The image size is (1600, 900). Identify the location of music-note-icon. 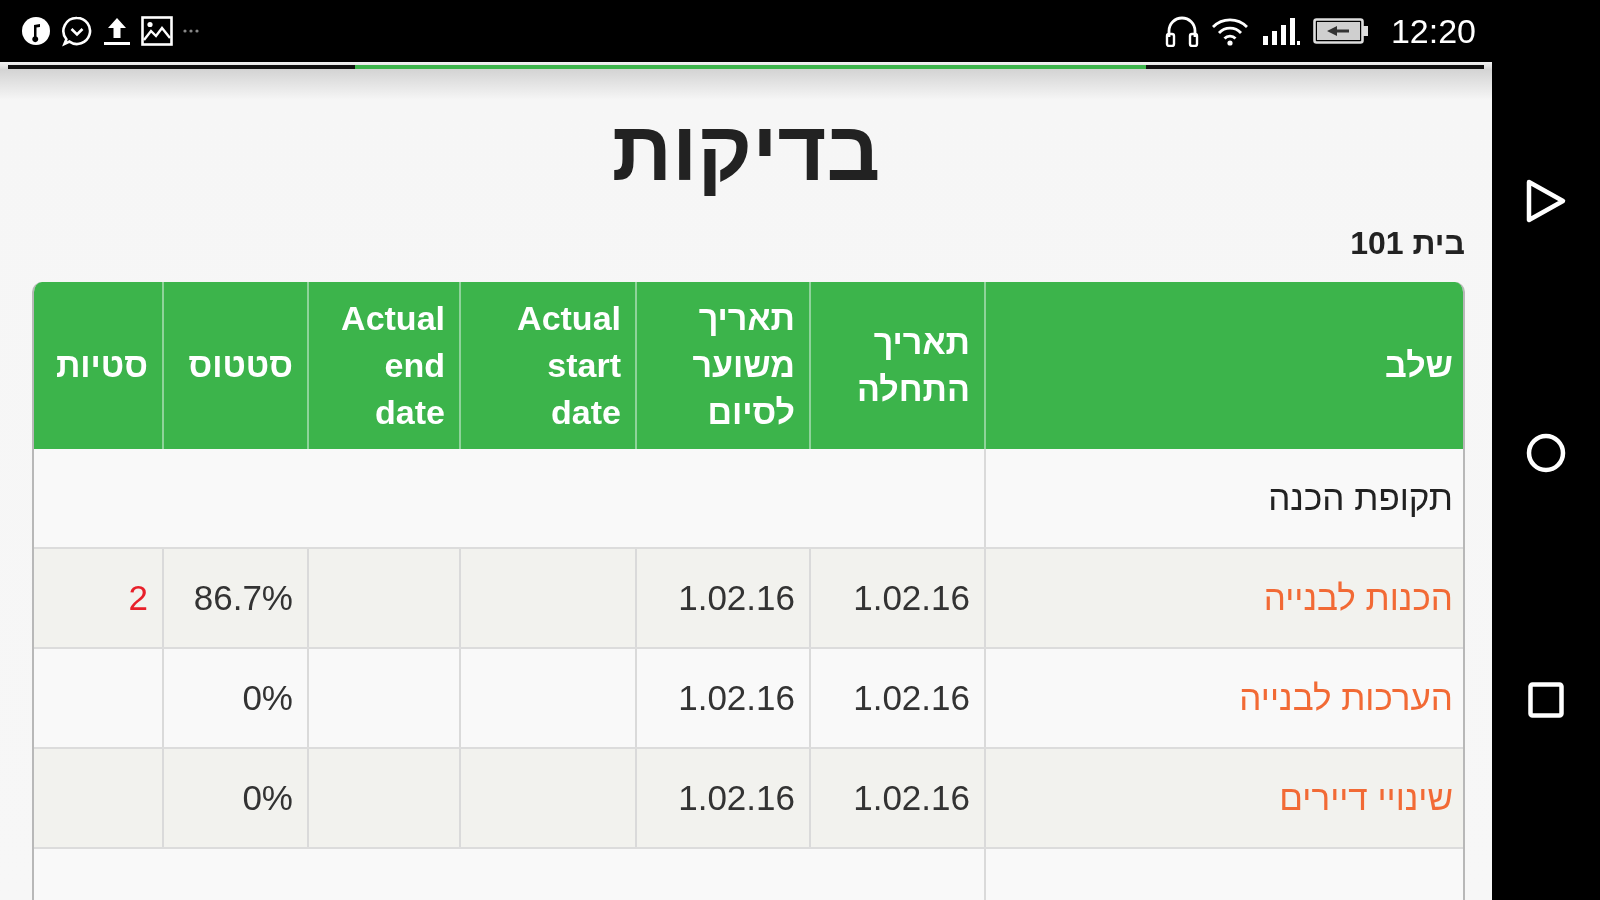
(36, 31).